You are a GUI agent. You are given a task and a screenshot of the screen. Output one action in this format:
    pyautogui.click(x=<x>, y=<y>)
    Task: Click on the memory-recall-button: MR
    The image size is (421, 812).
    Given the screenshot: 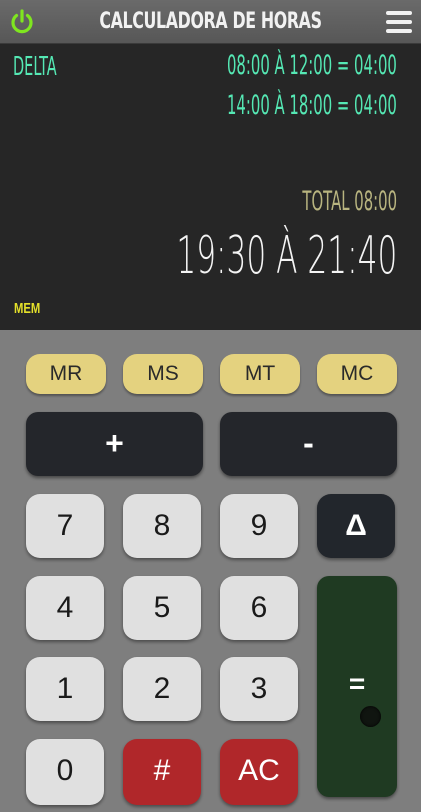 What is the action you would take?
    pyautogui.click(x=66, y=374)
    